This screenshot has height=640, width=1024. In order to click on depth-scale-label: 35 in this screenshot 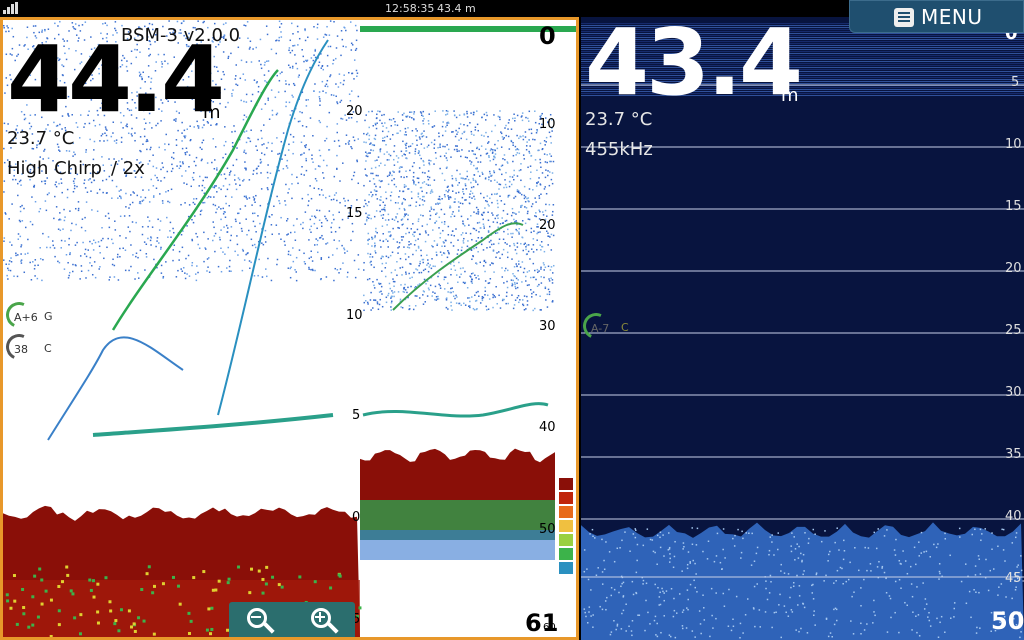, I will do `click(1013, 454)`.